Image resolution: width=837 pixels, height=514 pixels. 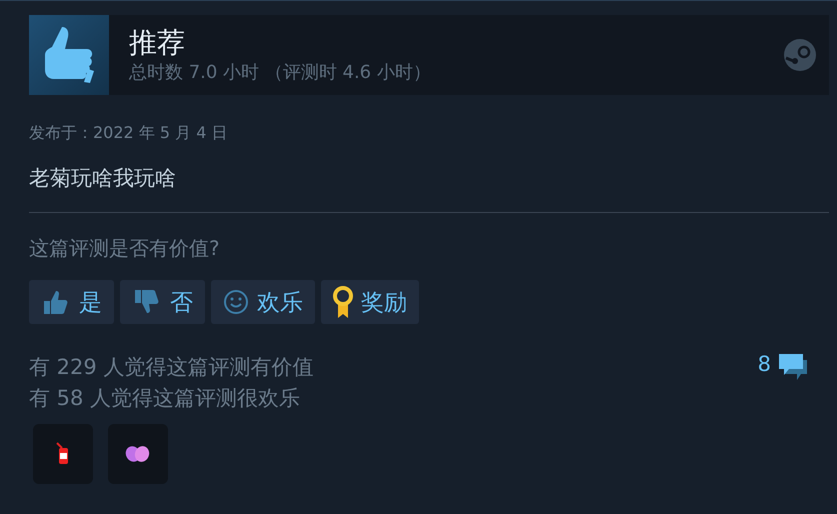 I want to click on smiley-icon, so click(x=236, y=302).